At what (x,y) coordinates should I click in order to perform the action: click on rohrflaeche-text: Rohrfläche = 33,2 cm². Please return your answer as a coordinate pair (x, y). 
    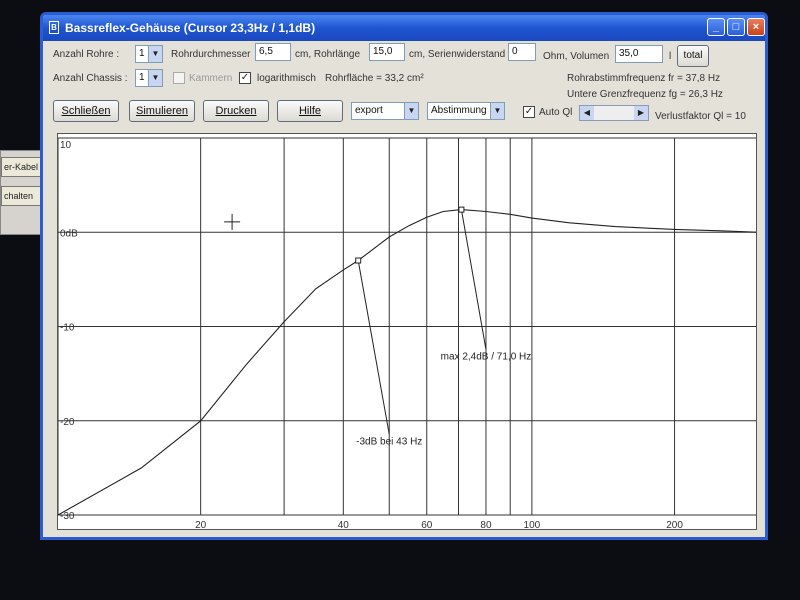
    Looking at the image, I should click on (374, 78).